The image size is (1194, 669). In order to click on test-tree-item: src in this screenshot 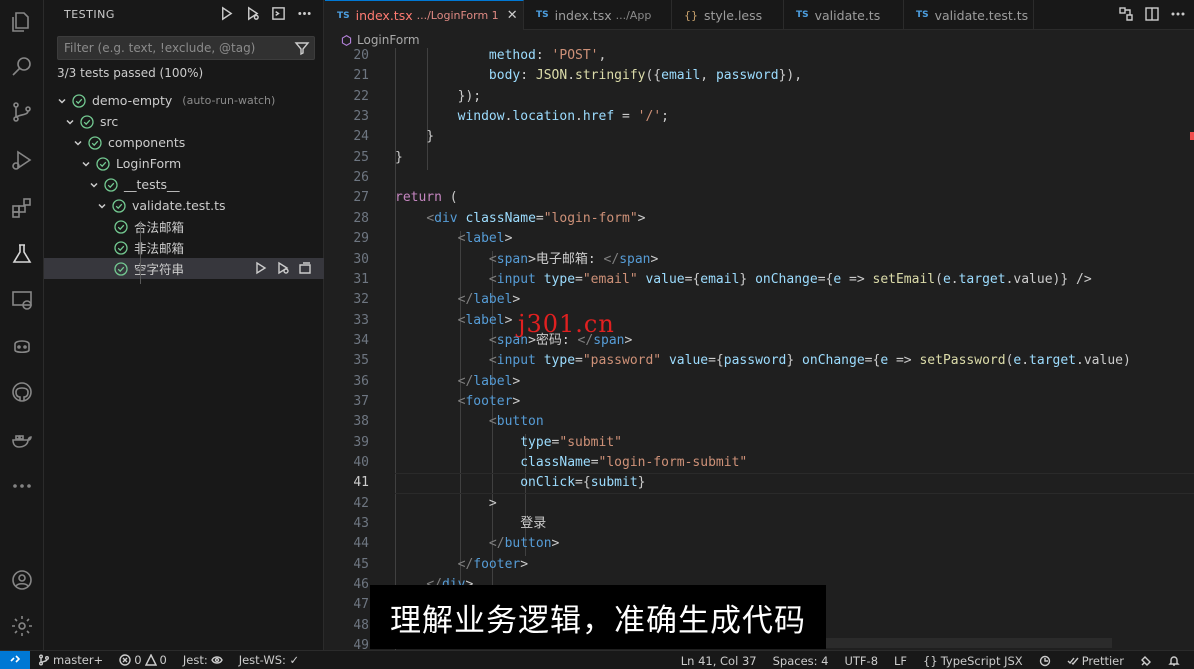, I will do `click(184, 121)`.